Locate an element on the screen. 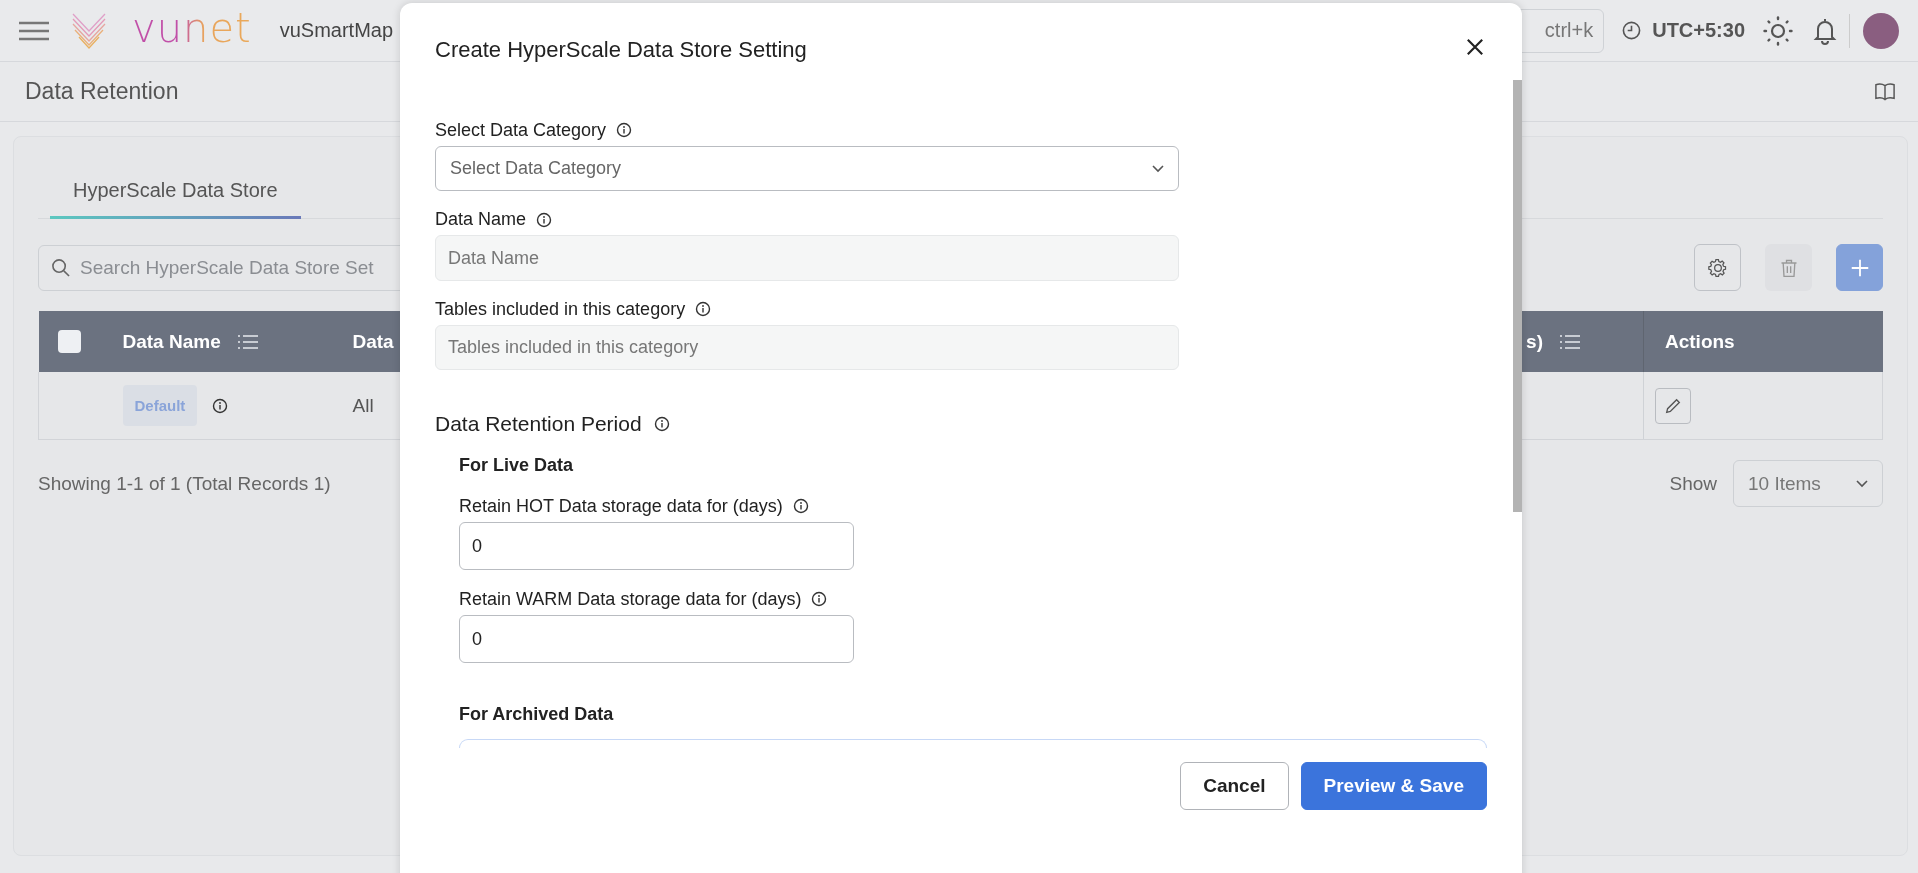 This screenshot has height=873, width=1918. column-header: Data Name is located at coordinates (171, 341).